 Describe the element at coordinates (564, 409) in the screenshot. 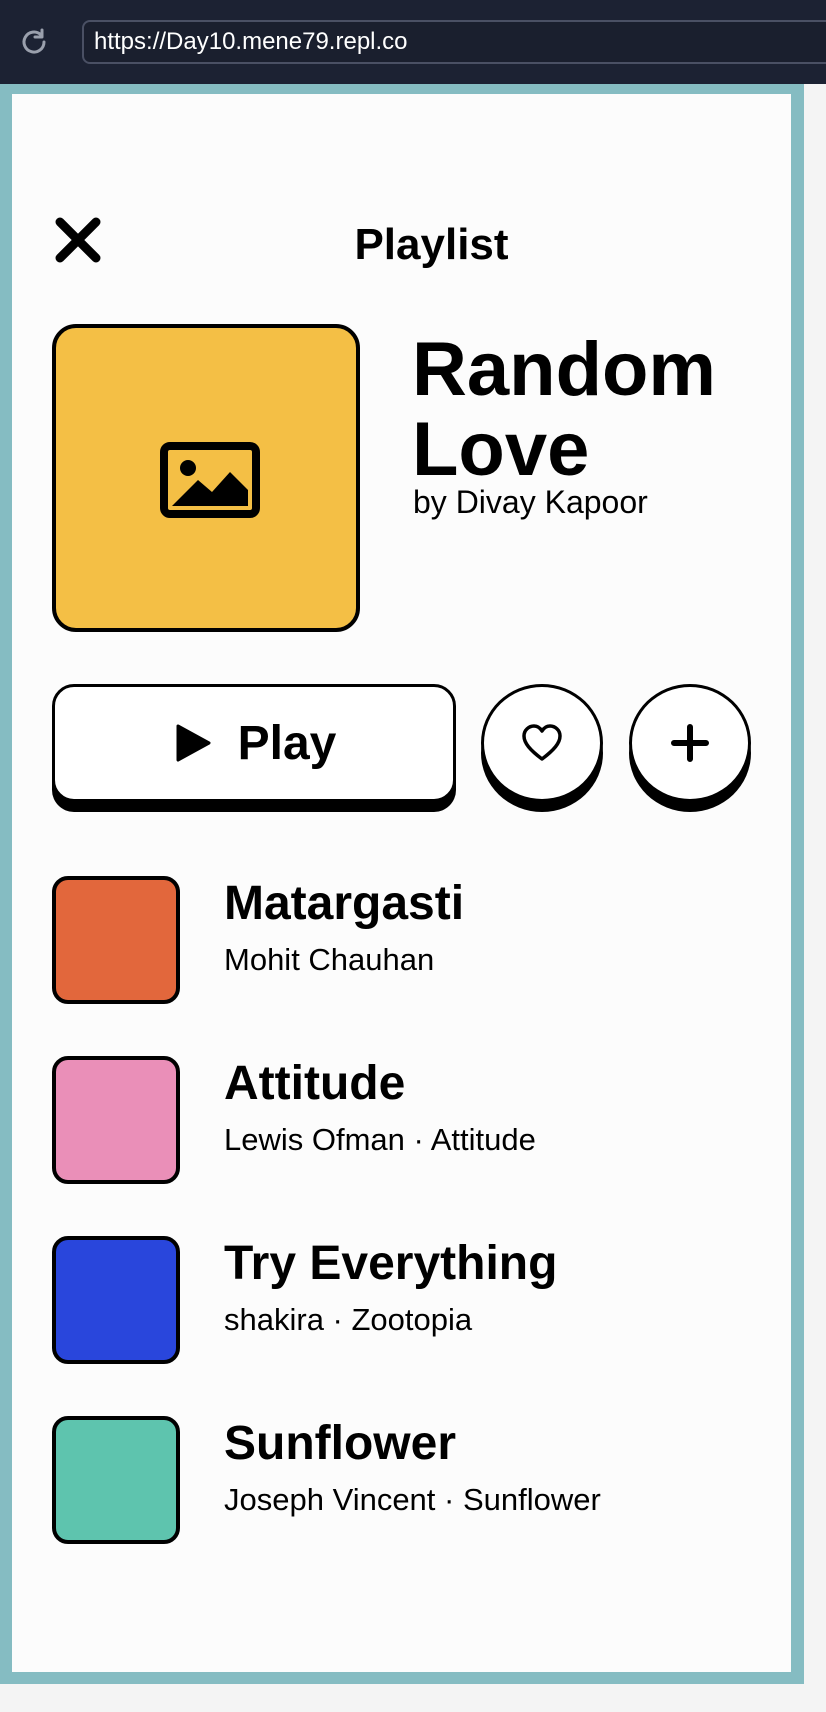

I see `playlist-name: Random Love` at that location.